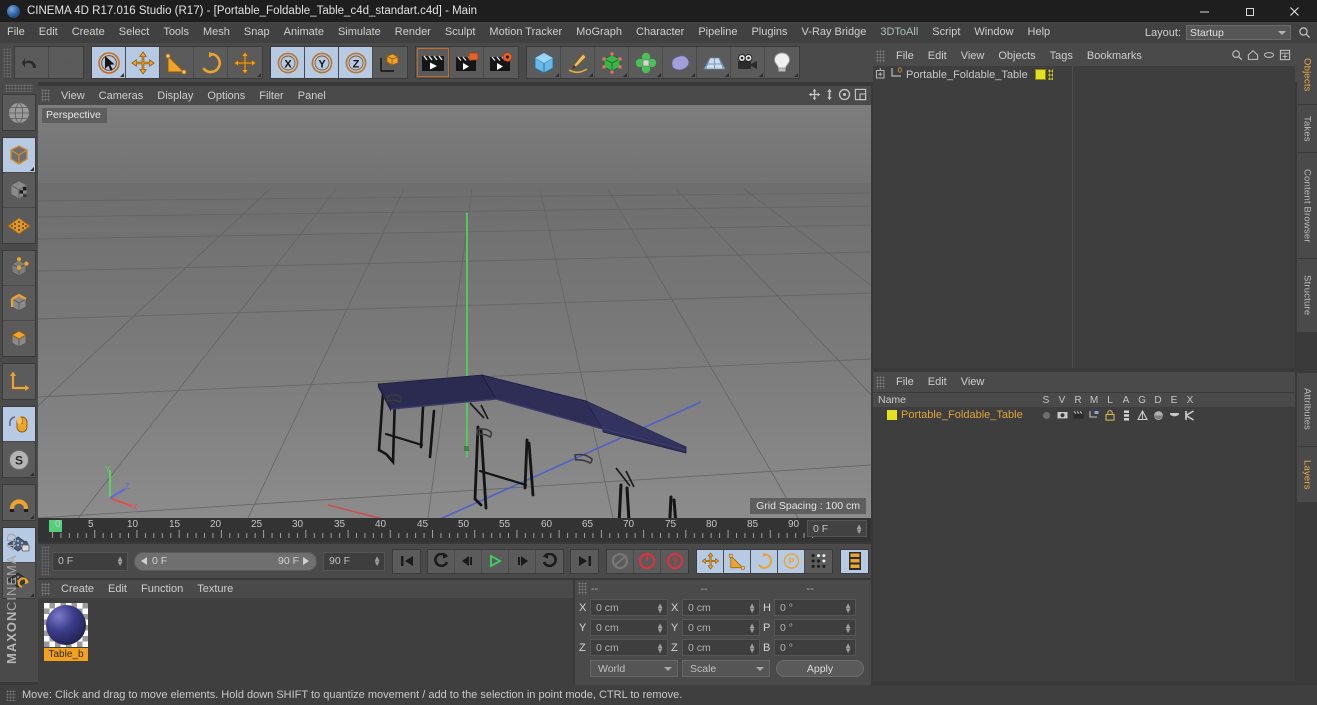  Describe the element at coordinates (88, 32) in the screenshot. I see `menu-create: Create` at that location.